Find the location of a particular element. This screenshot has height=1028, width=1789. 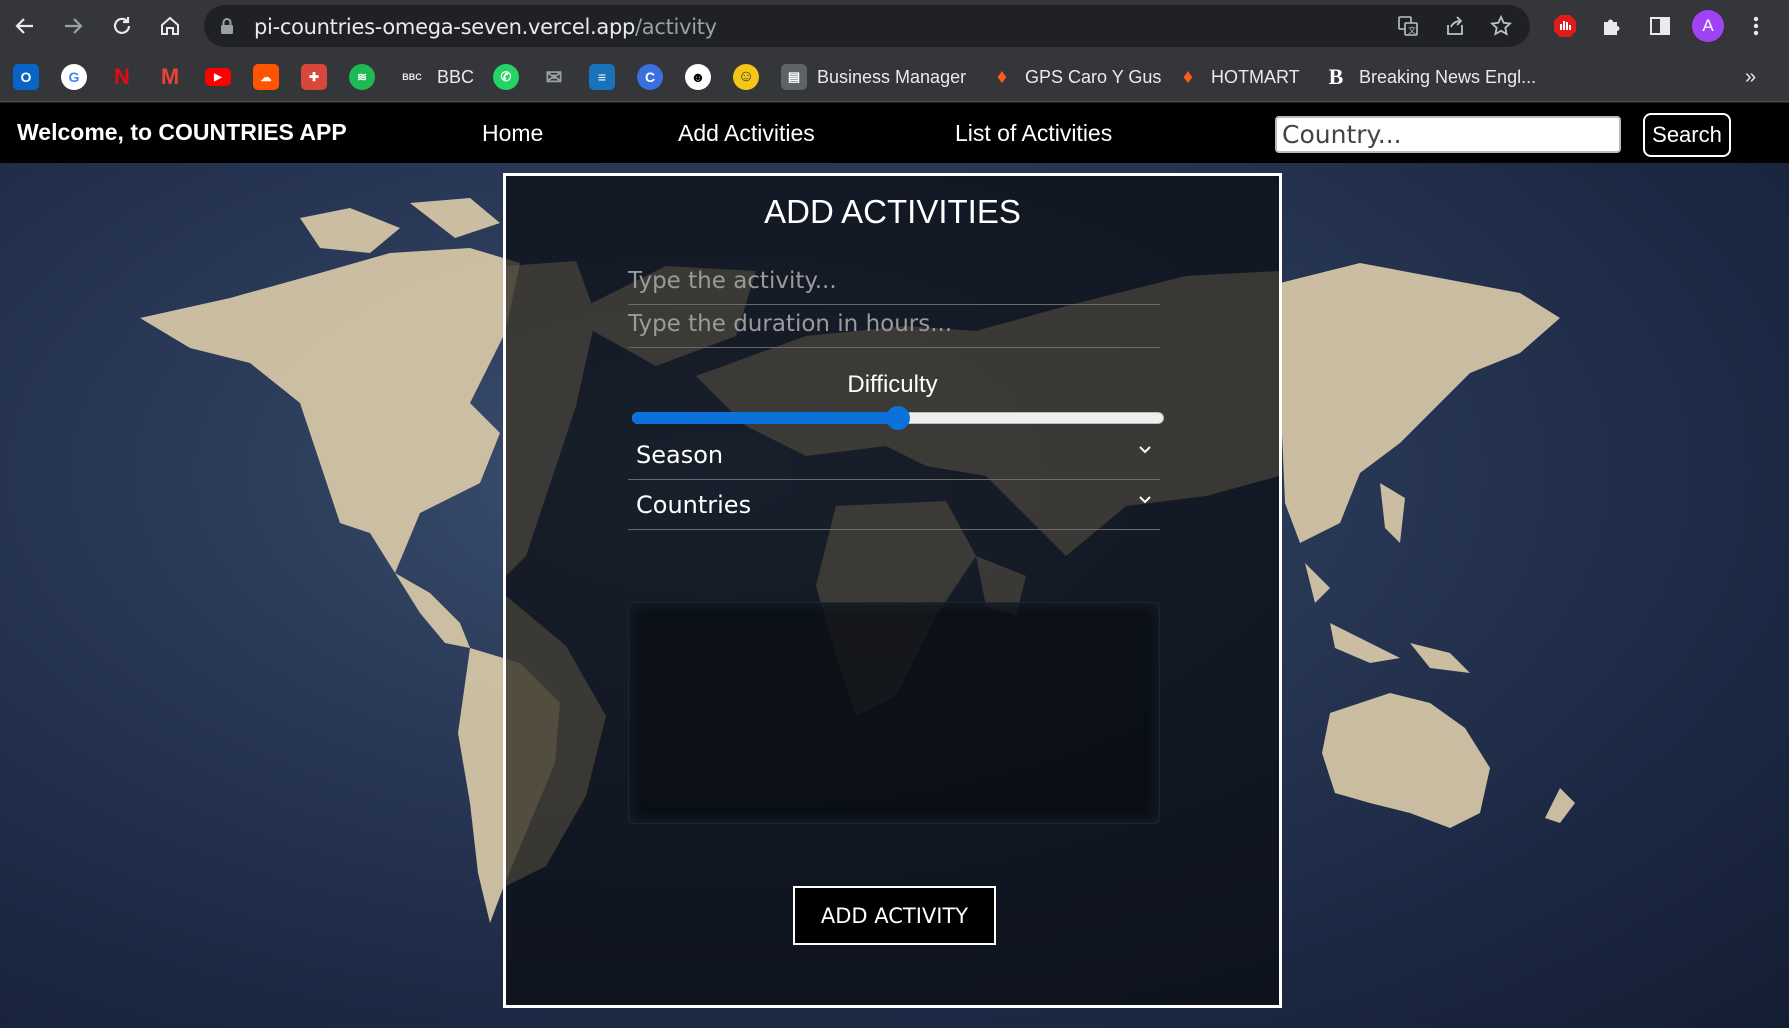

nav-add-activities-link: Add Activities is located at coordinates (746, 133).